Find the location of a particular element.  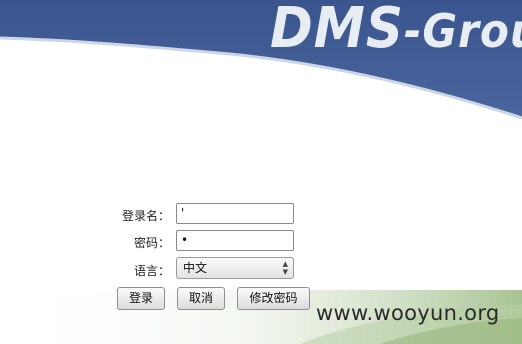

language-select: 中文 ▲ ▼ is located at coordinates (235, 268).